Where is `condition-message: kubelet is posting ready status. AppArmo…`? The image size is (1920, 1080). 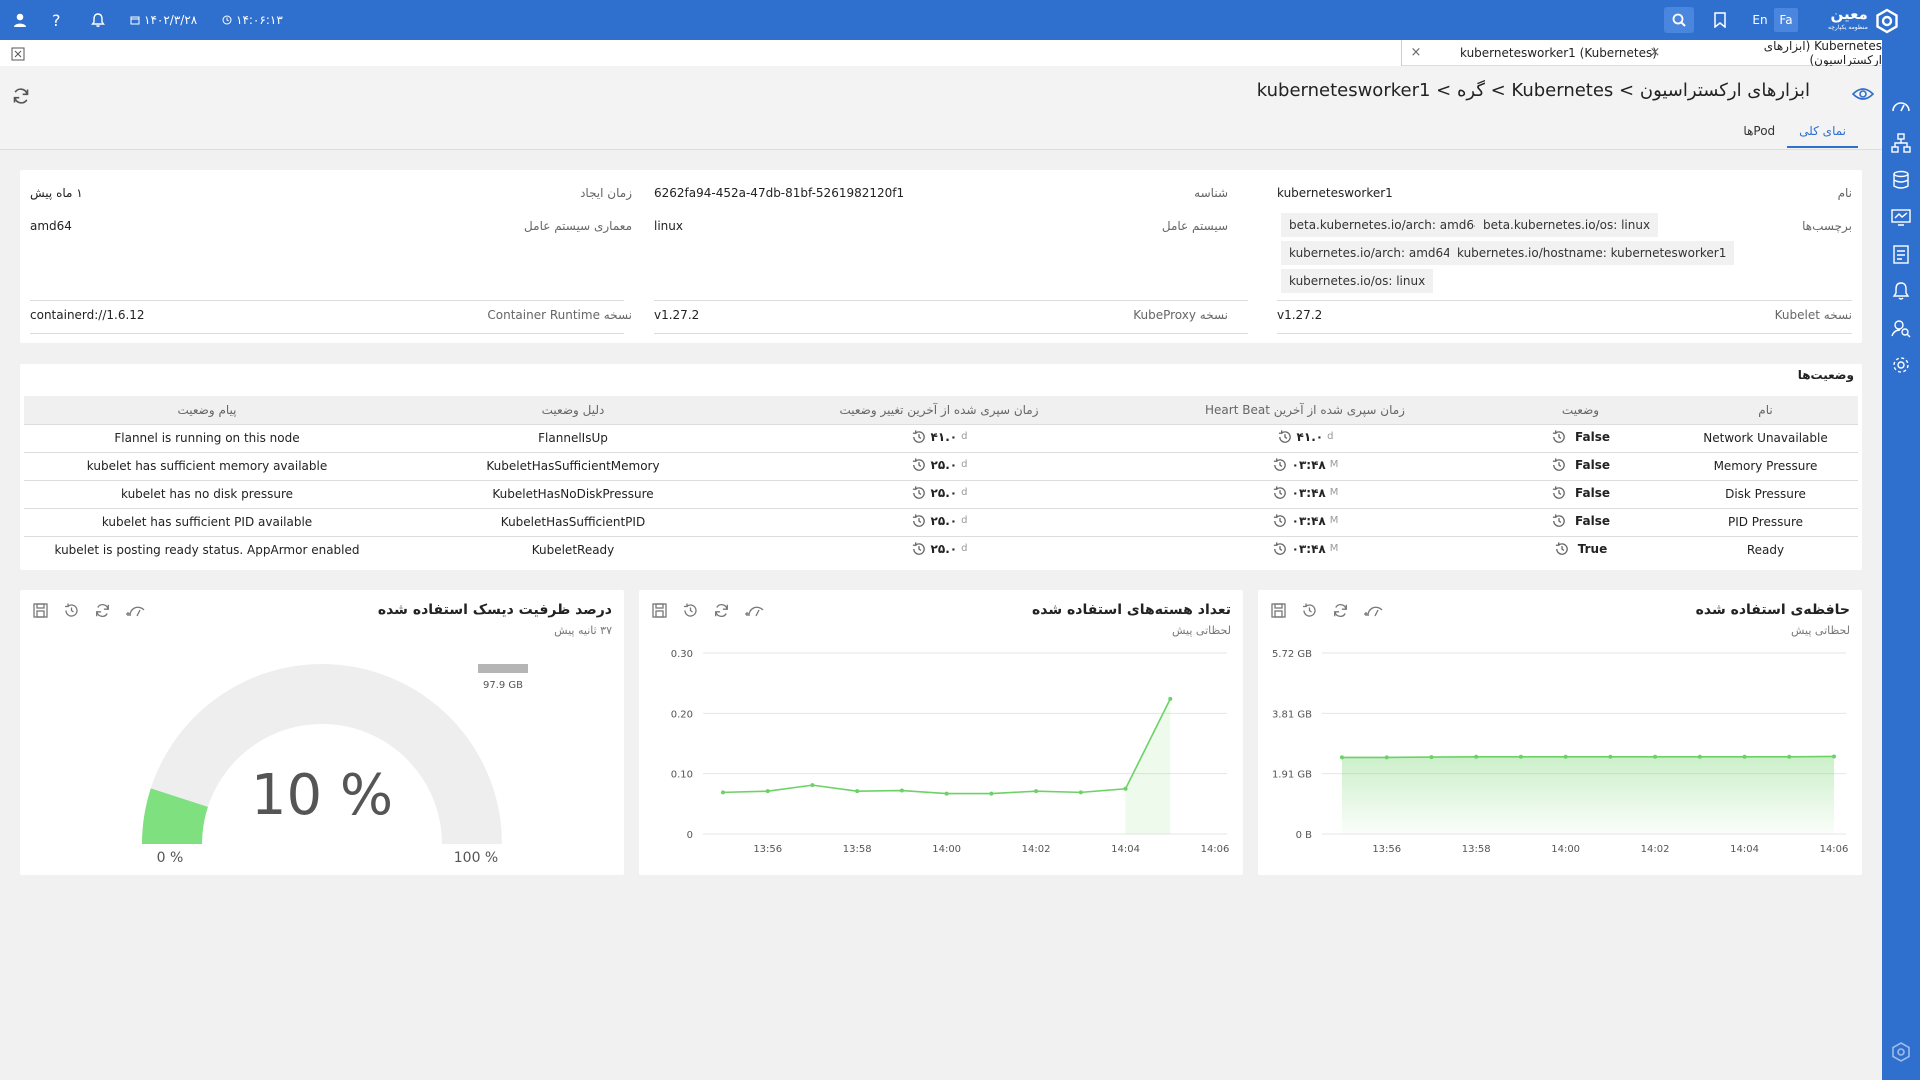
condition-message: kubelet is posting ready status. AppArmo… is located at coordinates (207, 549).